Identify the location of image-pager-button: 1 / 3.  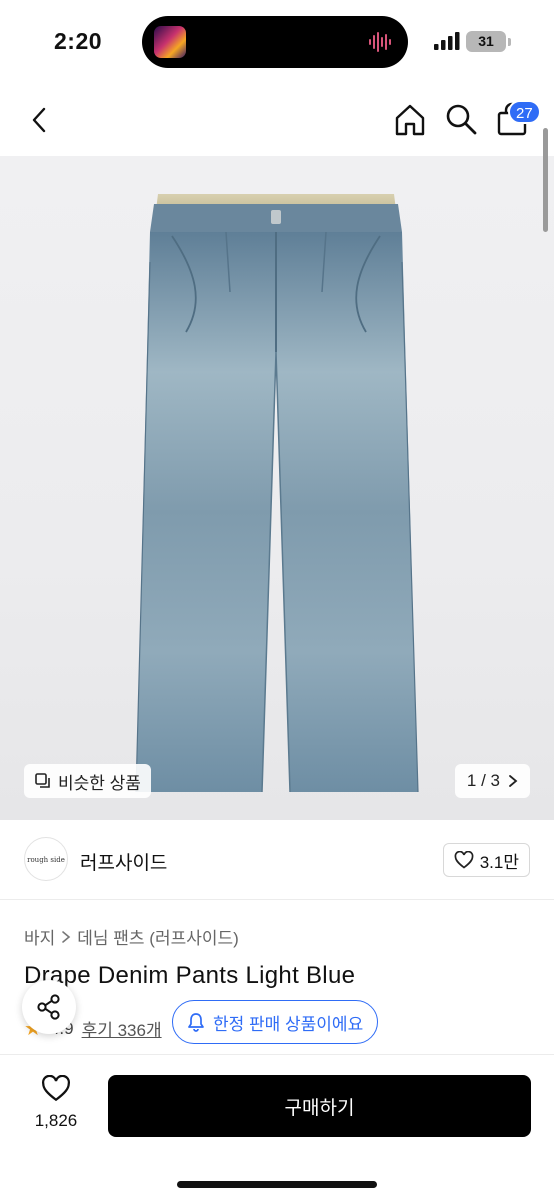
(492, 781).